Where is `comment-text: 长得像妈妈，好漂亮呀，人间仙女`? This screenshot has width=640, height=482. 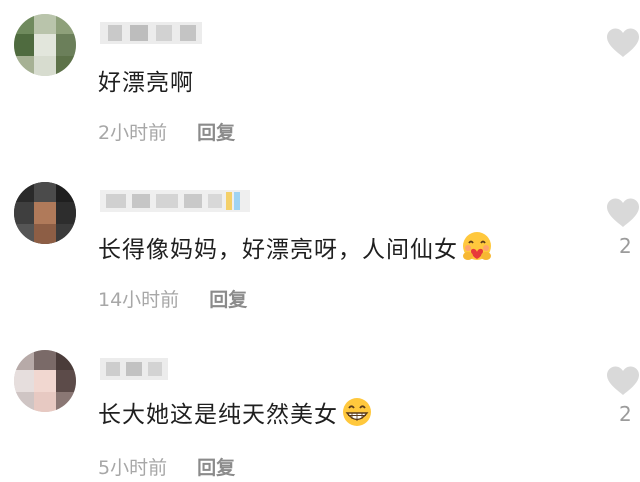 comment-text: 长得像妈妈，好漂亮呀，人间仙女 is located at coordinates (296, 247).